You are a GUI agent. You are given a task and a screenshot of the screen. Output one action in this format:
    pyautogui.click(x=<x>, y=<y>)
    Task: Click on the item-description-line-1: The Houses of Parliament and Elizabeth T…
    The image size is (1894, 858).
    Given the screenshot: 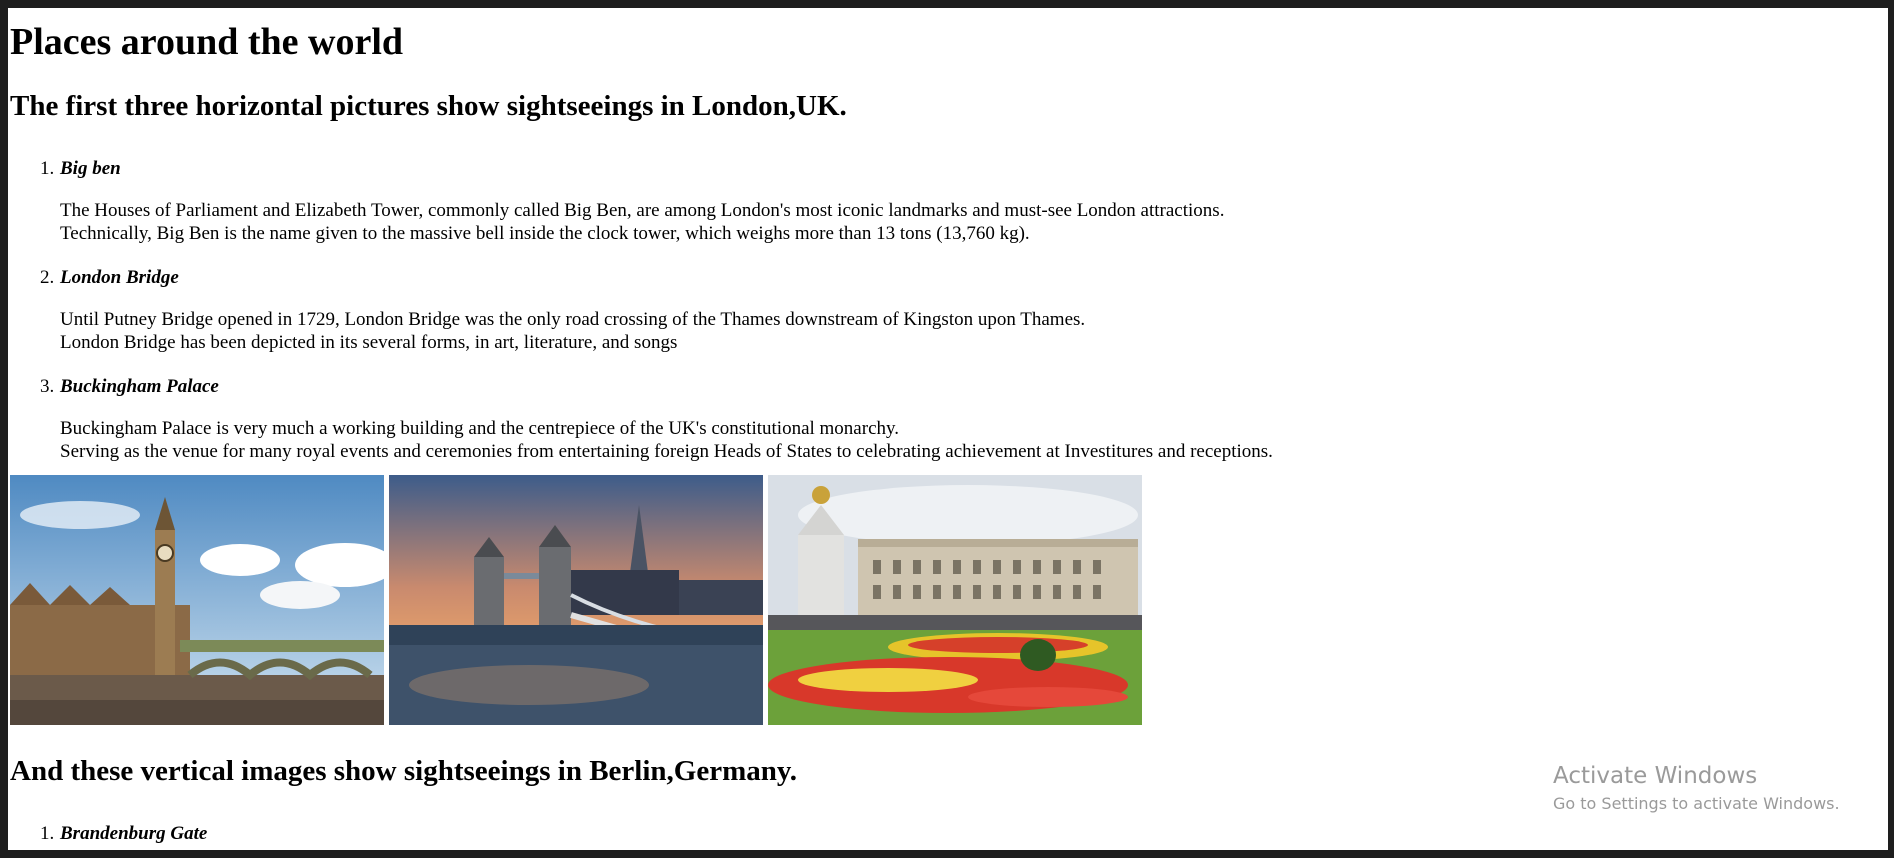 What is the action you would take?
    pyautogui.click(x=642, y=210)
    